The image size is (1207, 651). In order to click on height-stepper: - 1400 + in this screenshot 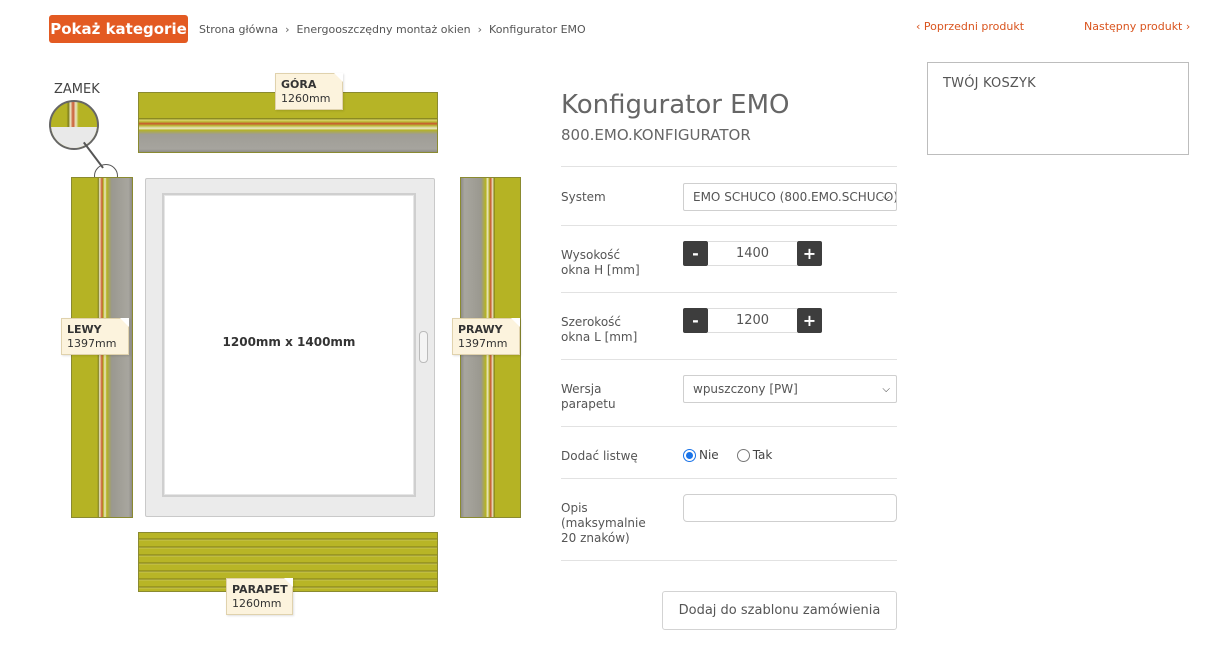, I will do `click(753, 253)`.